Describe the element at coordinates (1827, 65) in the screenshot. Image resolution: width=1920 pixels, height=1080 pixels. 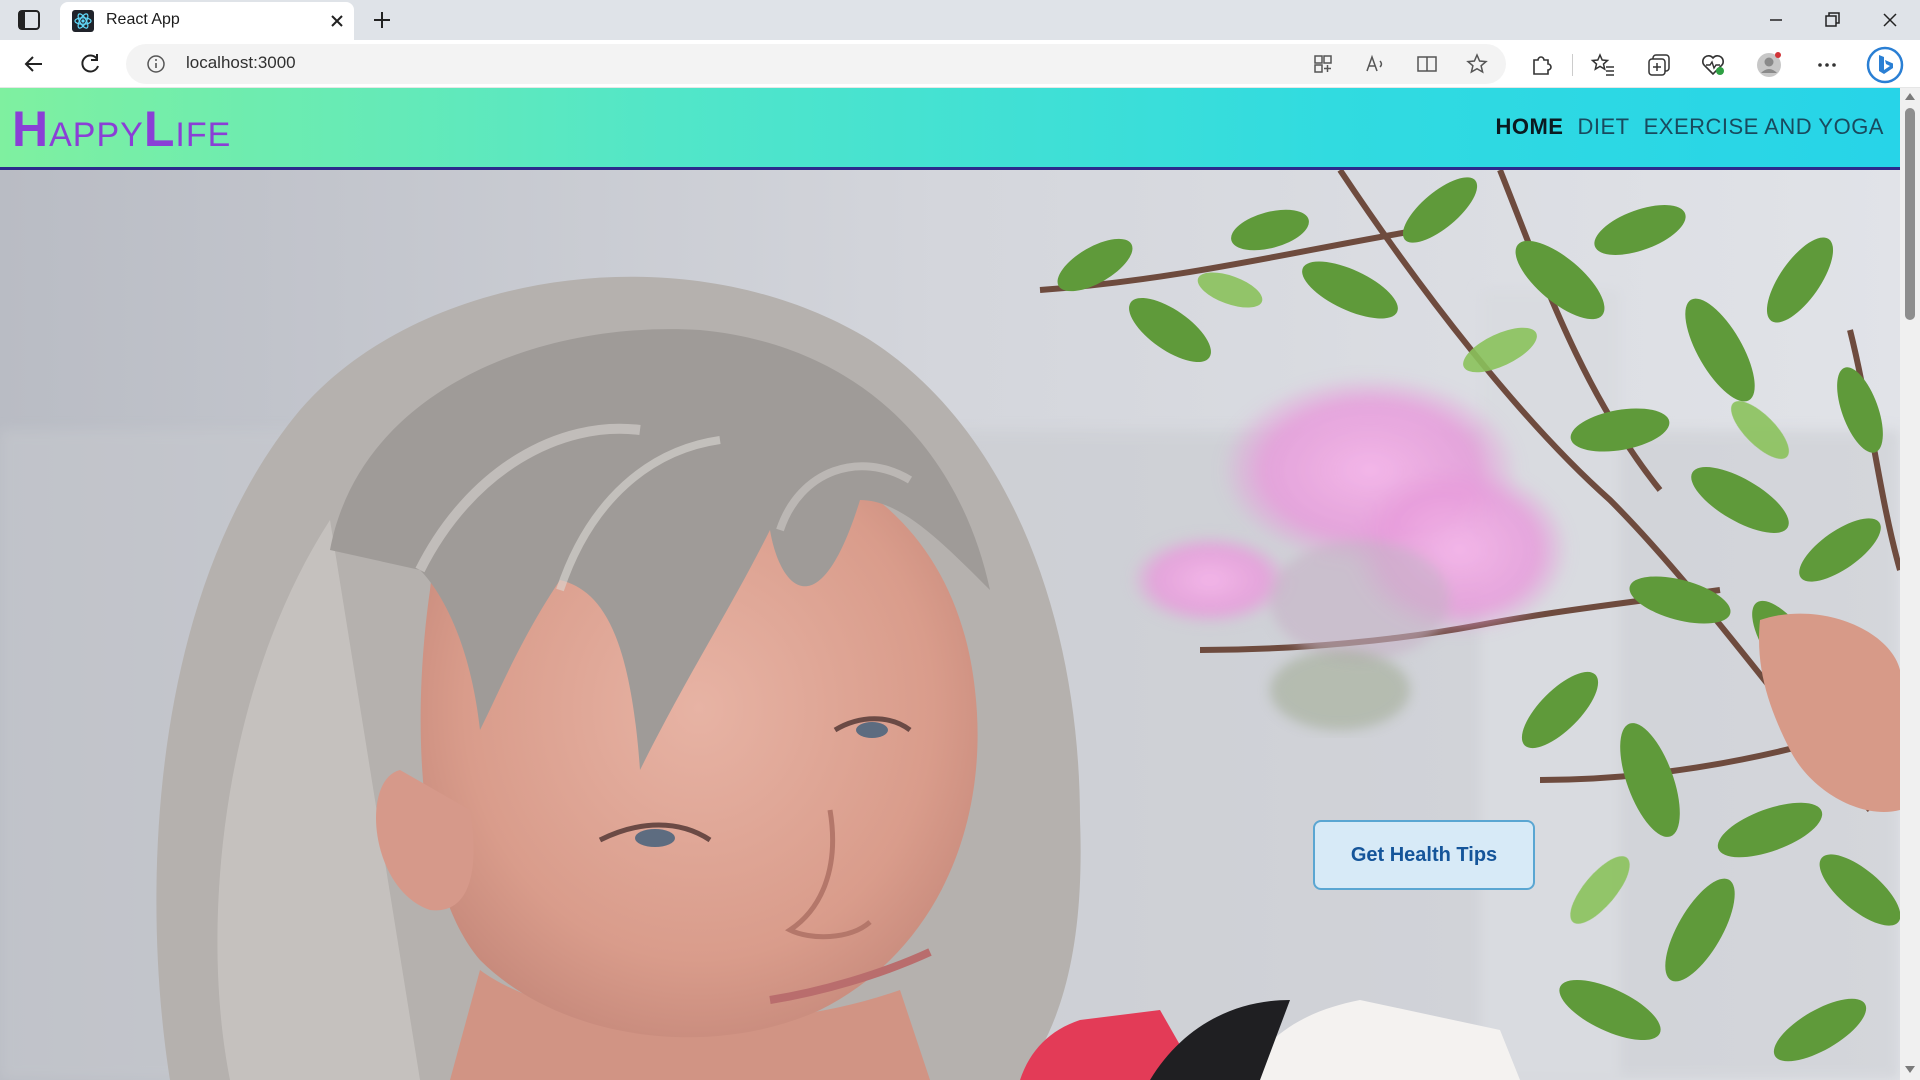
I see `more-dots-icon` at that location.